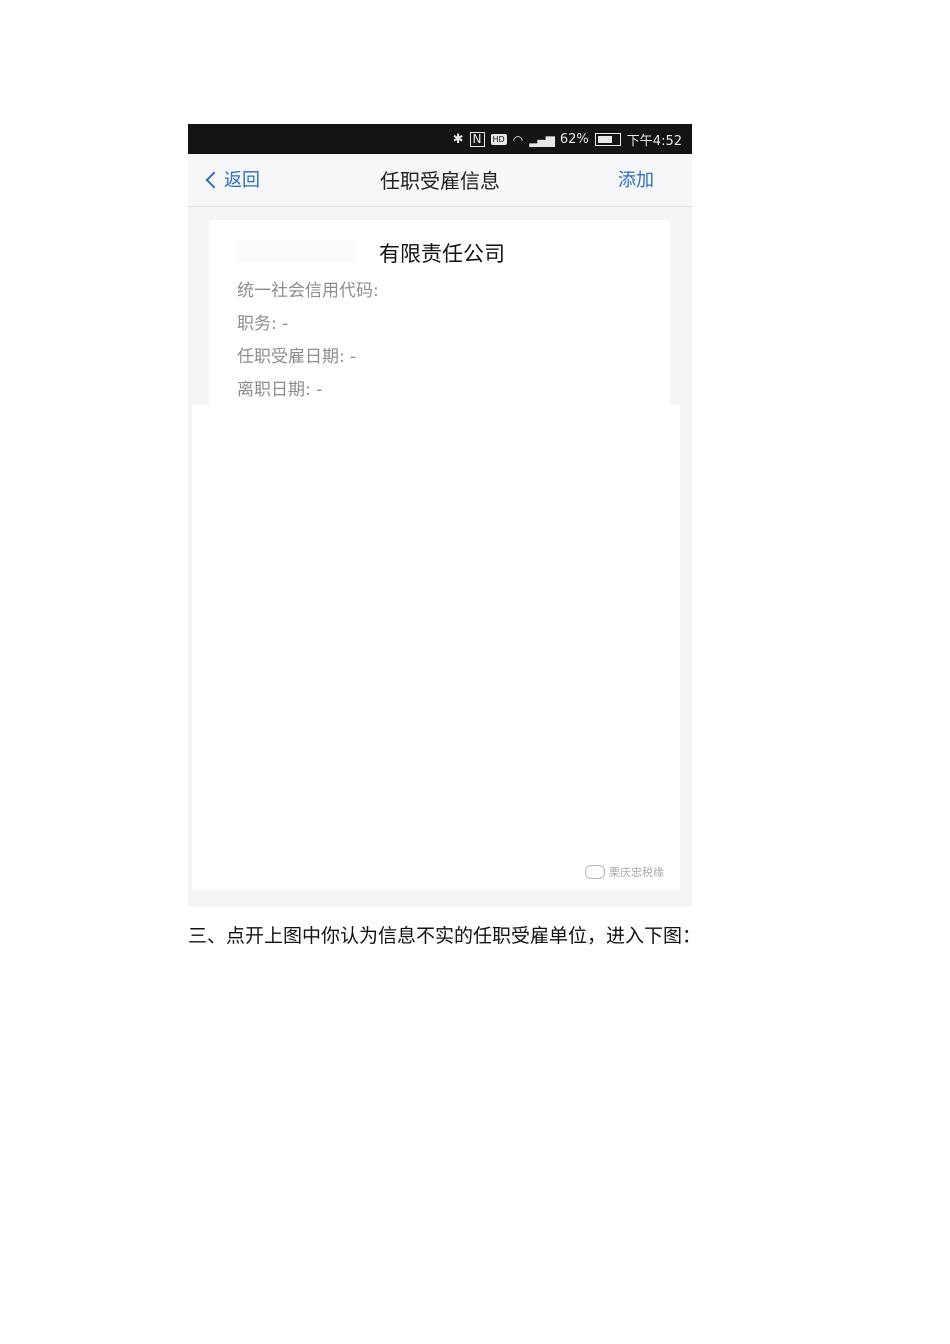  What do you see at coordinates (636, 179) in the screenshot?
I see `add-button: 添加` at bounding box center [636, 179].